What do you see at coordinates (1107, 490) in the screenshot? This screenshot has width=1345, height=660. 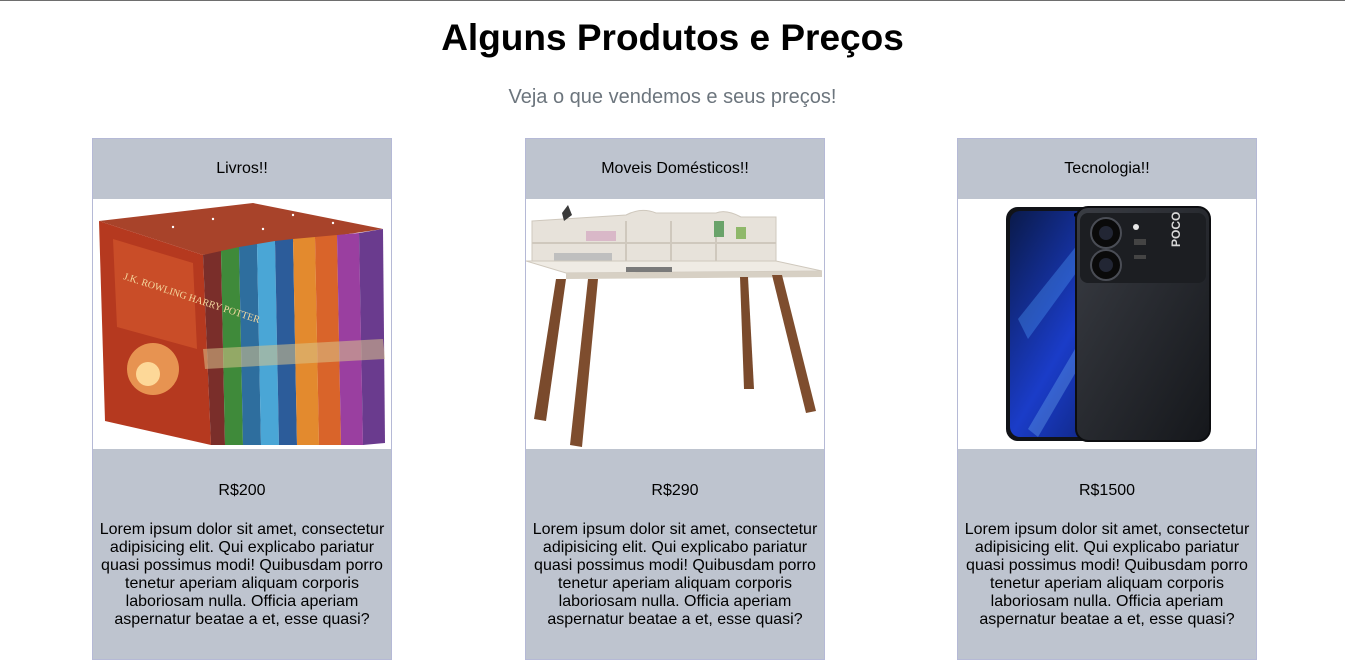 I see `product-price: R$1500` at bounding box center [1107, 490].